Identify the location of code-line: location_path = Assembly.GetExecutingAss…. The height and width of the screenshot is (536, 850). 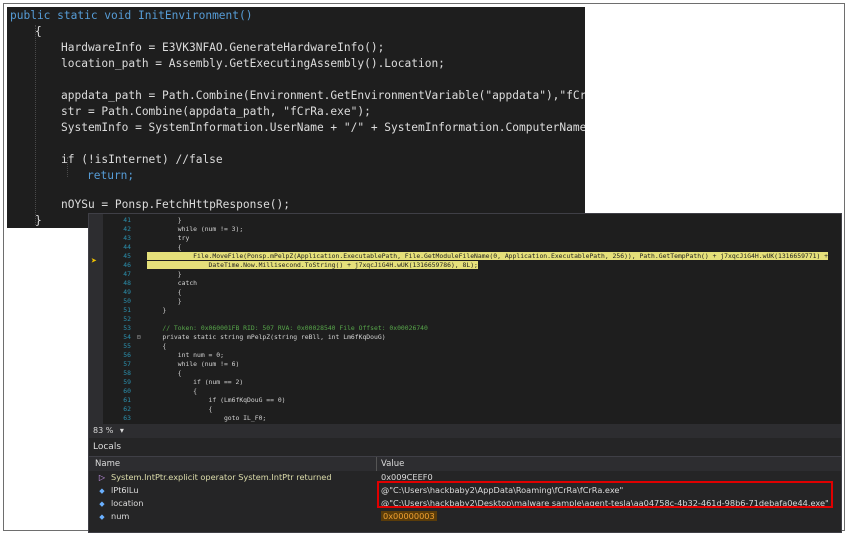
(253, 63).